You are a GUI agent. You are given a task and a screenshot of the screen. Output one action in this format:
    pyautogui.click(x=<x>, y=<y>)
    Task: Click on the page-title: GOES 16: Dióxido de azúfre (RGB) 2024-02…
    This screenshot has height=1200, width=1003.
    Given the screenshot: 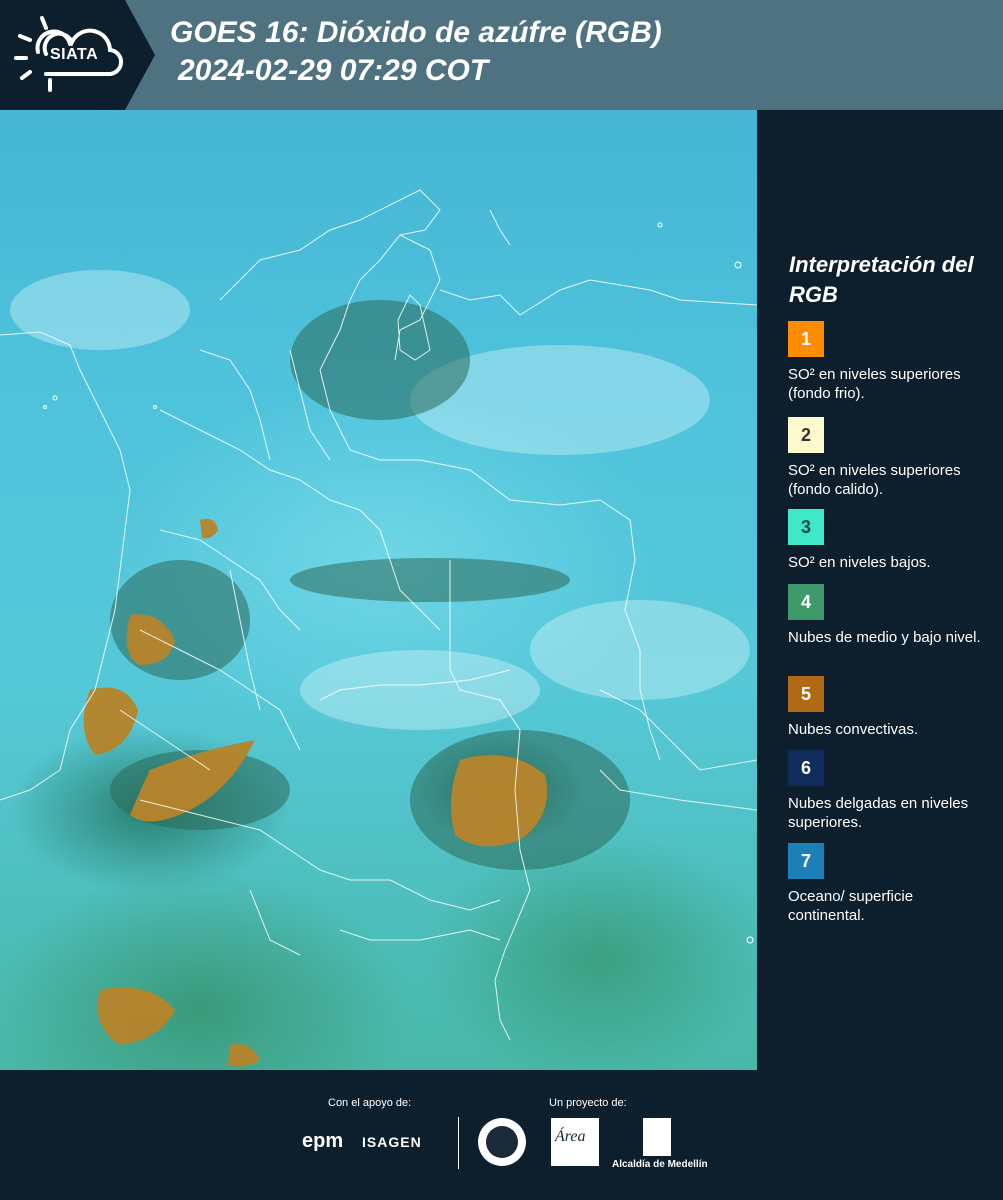 What is the action you would take?
    pyautogui.click(x=416, y=52)
    